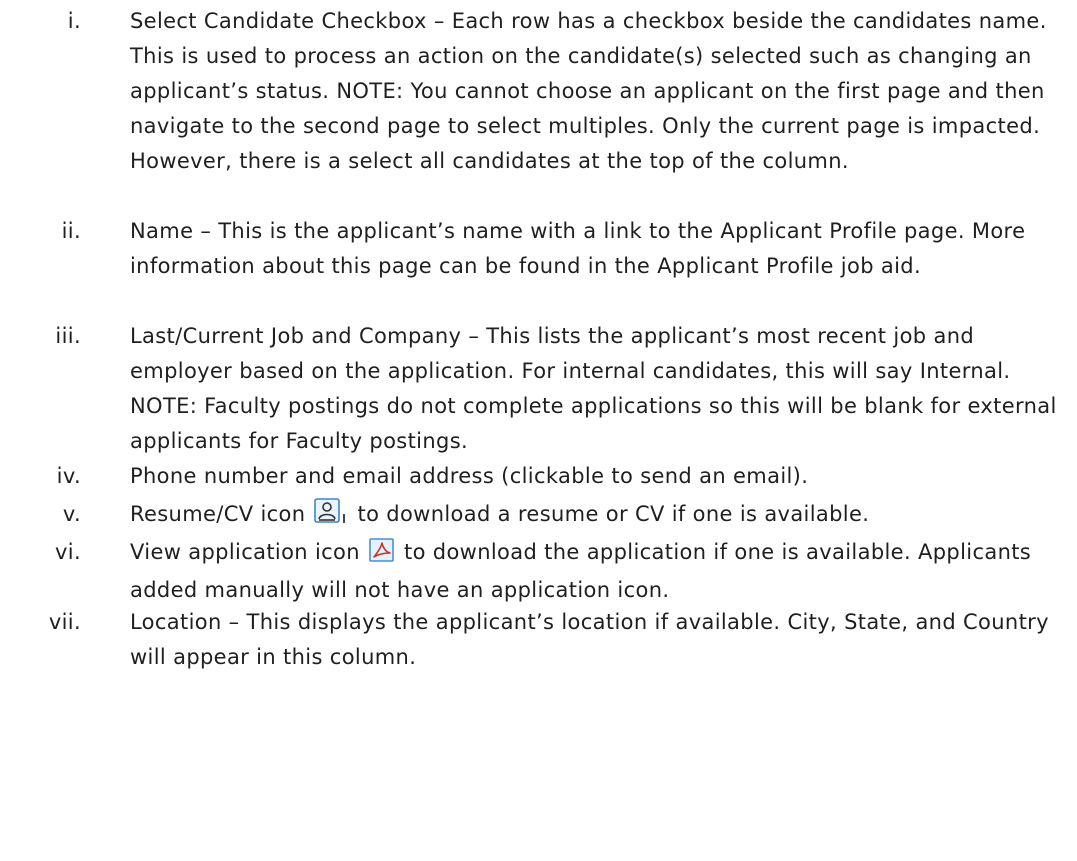 This screenshot has width=1077, height=861. I want to click on list-text-before: Resume/CV icon, so click(218, 514).